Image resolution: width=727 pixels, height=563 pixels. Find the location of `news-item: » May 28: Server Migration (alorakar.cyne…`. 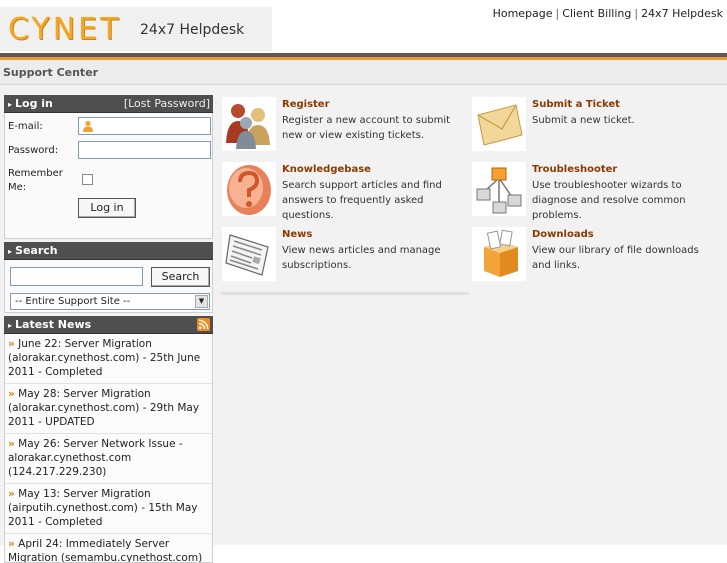

news-item: » May 28: Server Migration (alorakar.cyne… is located at coordinates (108, 409).